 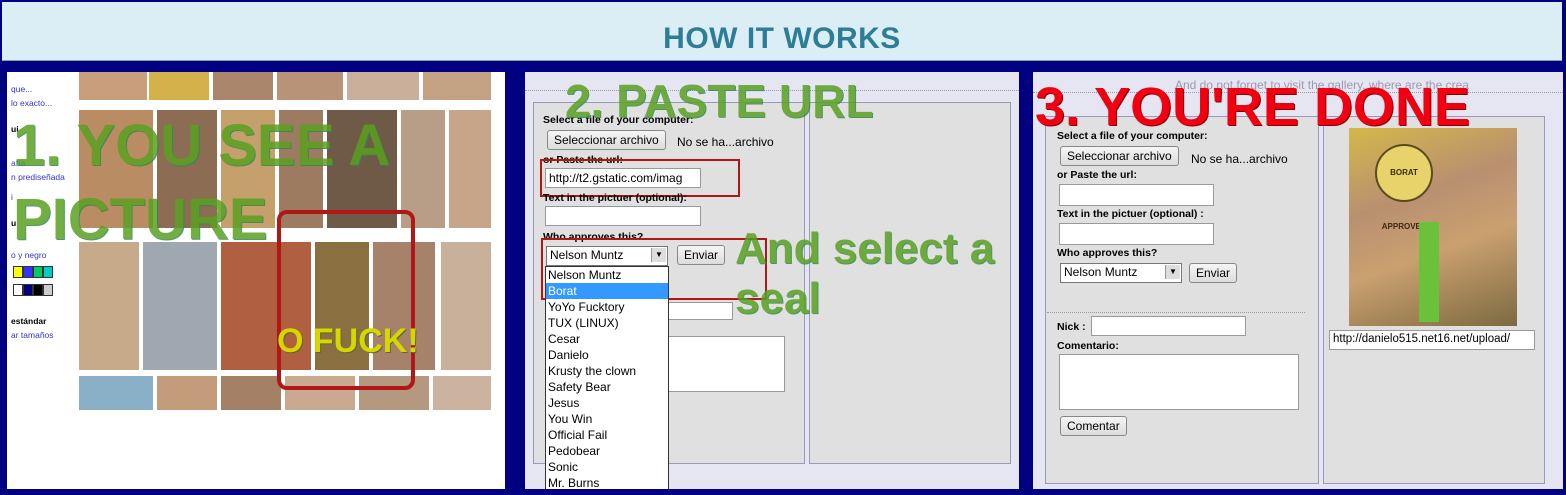 What do you see at coordinates (607, 355) in the screenshot?
I see `seal-option: Danielo` at bounding box center [607, 355].